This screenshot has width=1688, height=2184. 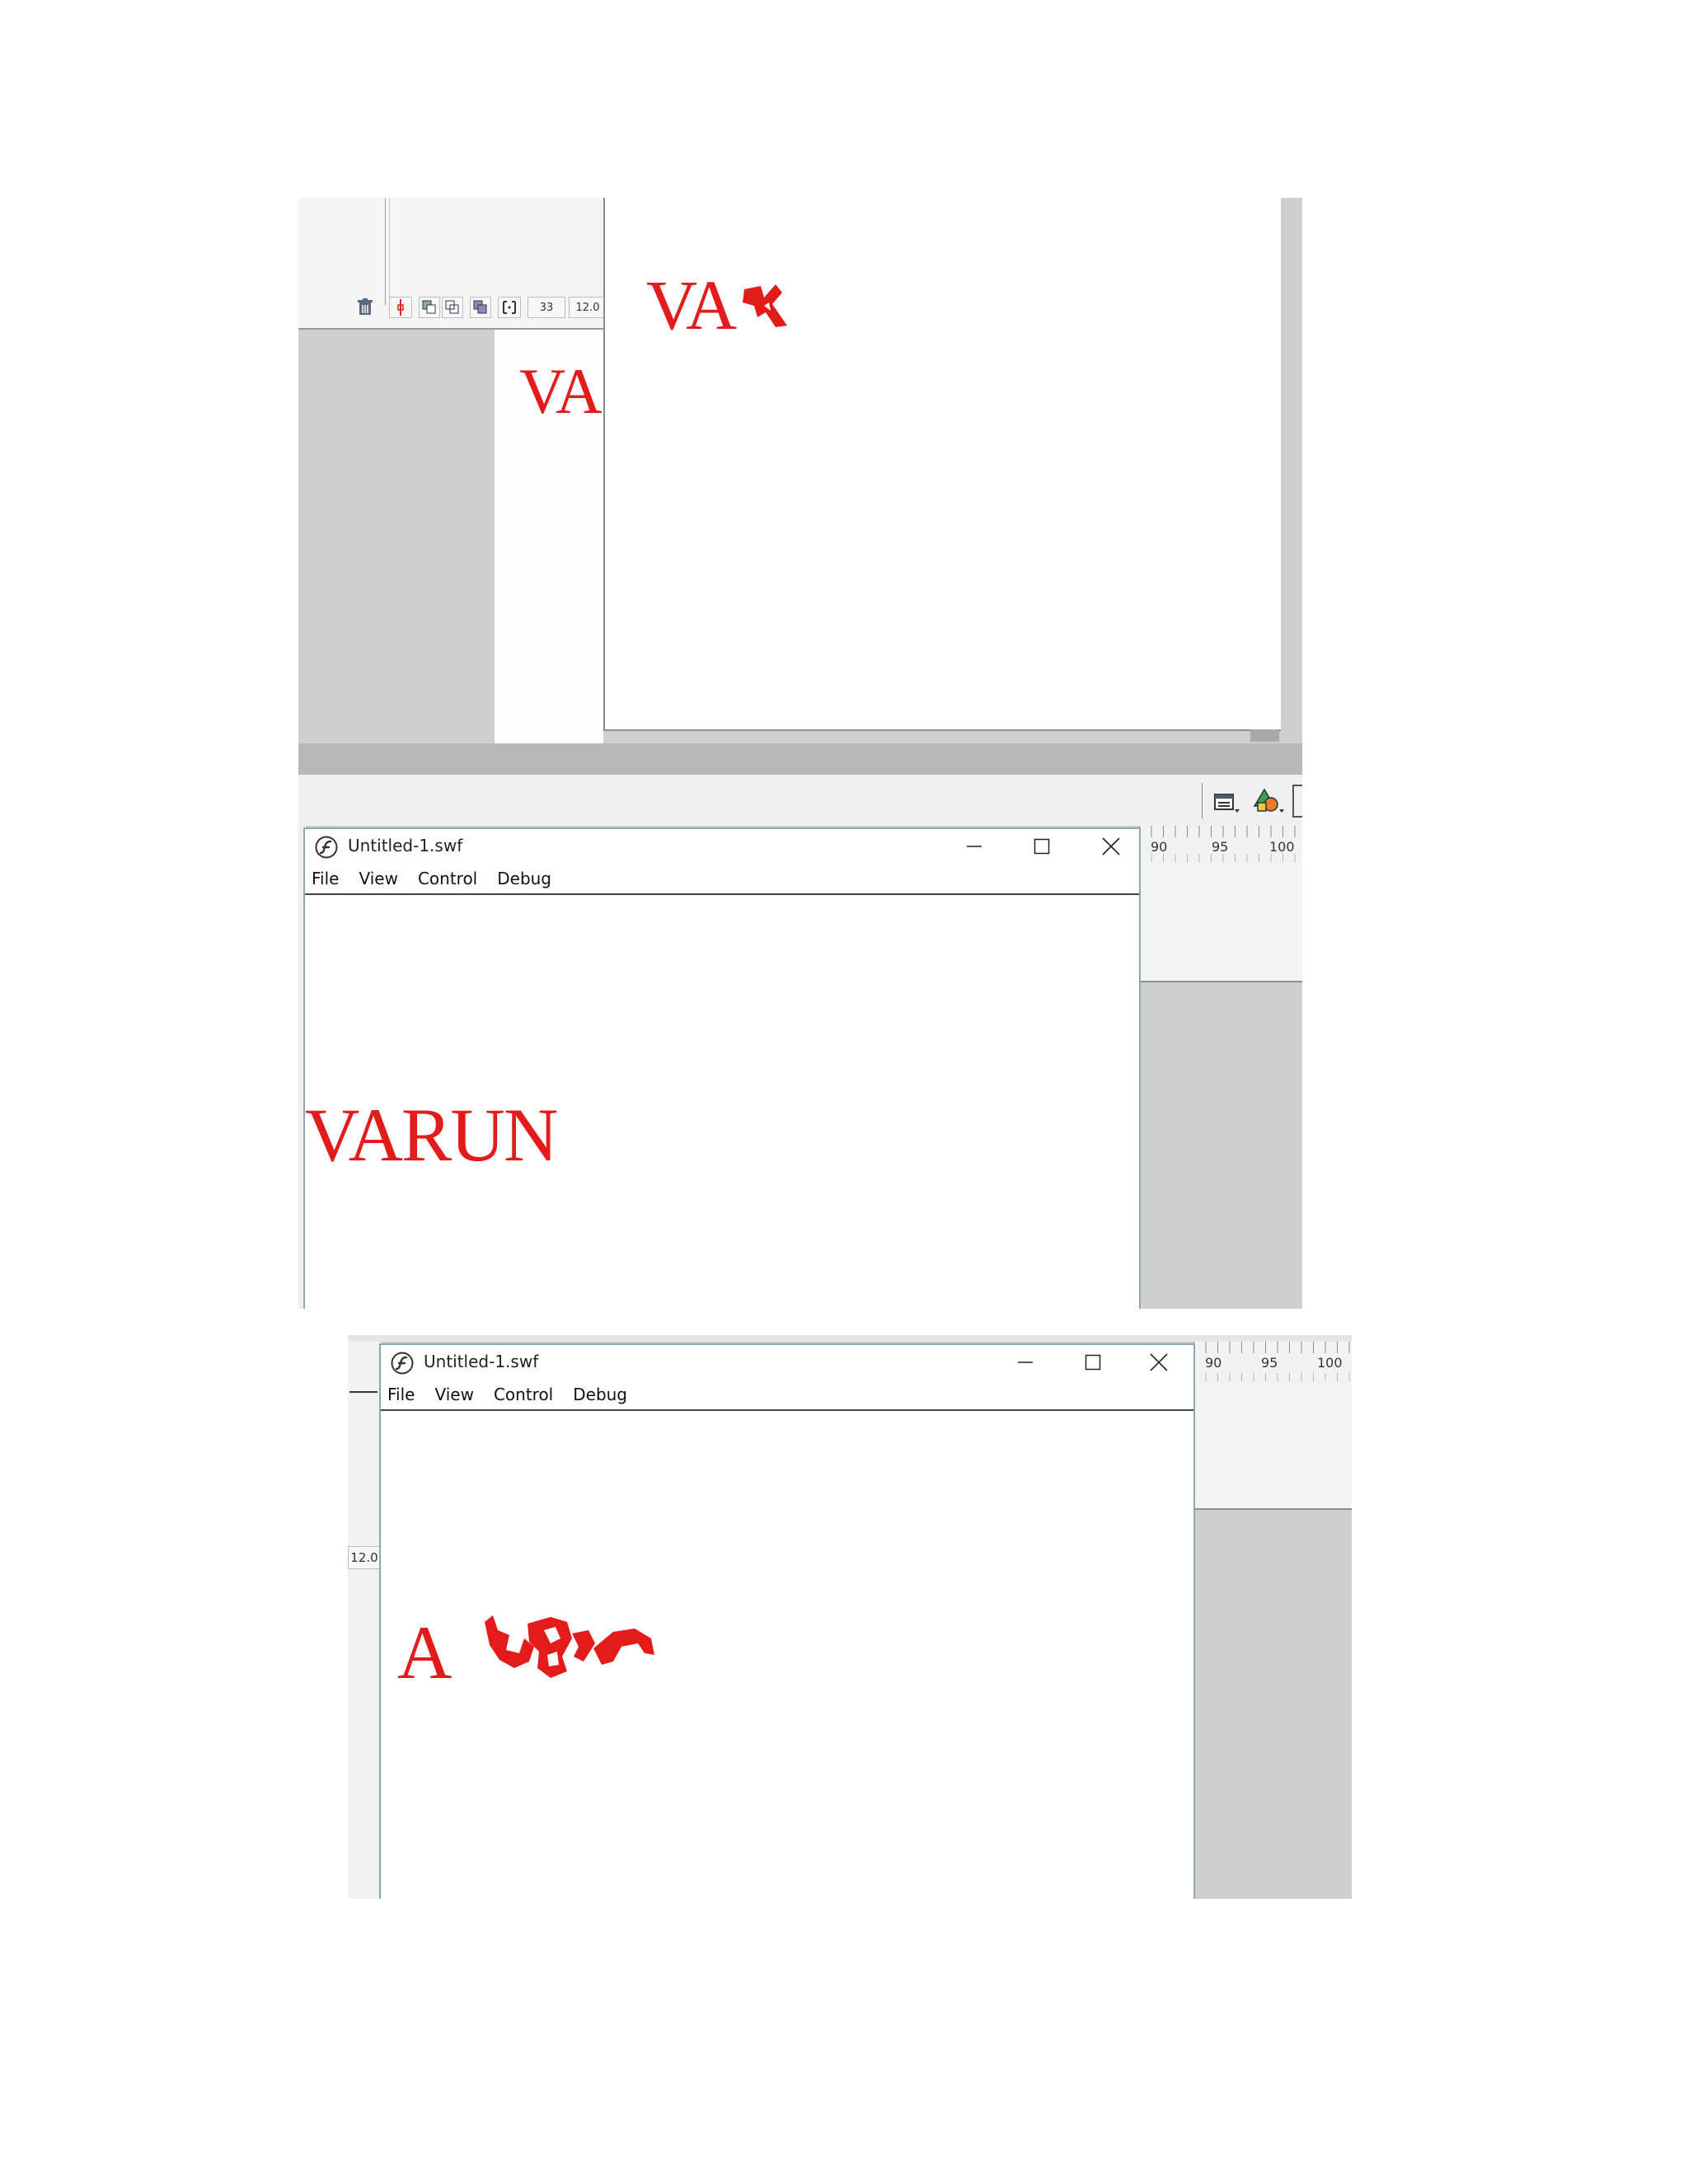 I want to click on horizontal-scrollbar, so click(x=800, y=759).